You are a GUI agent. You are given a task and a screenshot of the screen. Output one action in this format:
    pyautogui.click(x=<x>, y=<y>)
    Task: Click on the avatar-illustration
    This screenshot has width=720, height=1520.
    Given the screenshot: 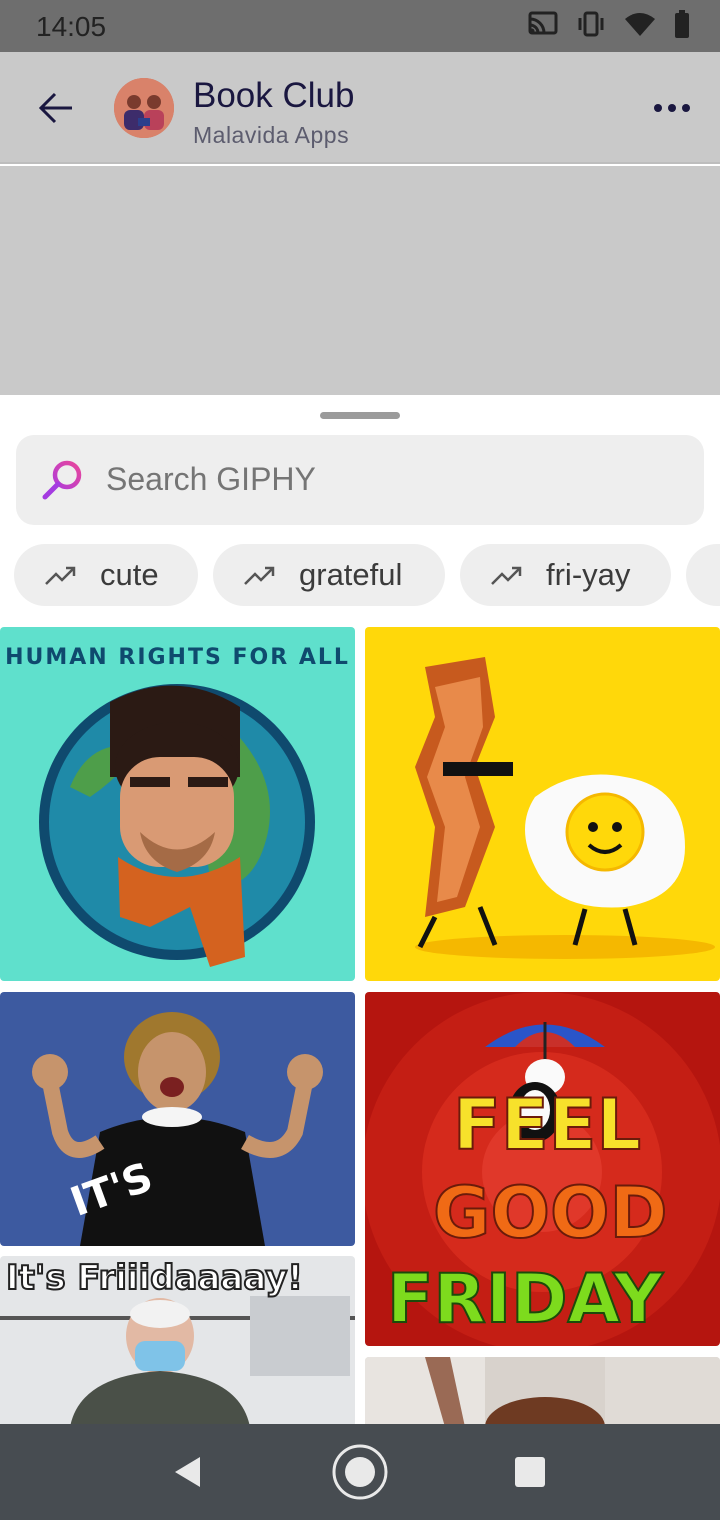 What is the action you would take?
    pyautogui.click(x=144, y=108)
    